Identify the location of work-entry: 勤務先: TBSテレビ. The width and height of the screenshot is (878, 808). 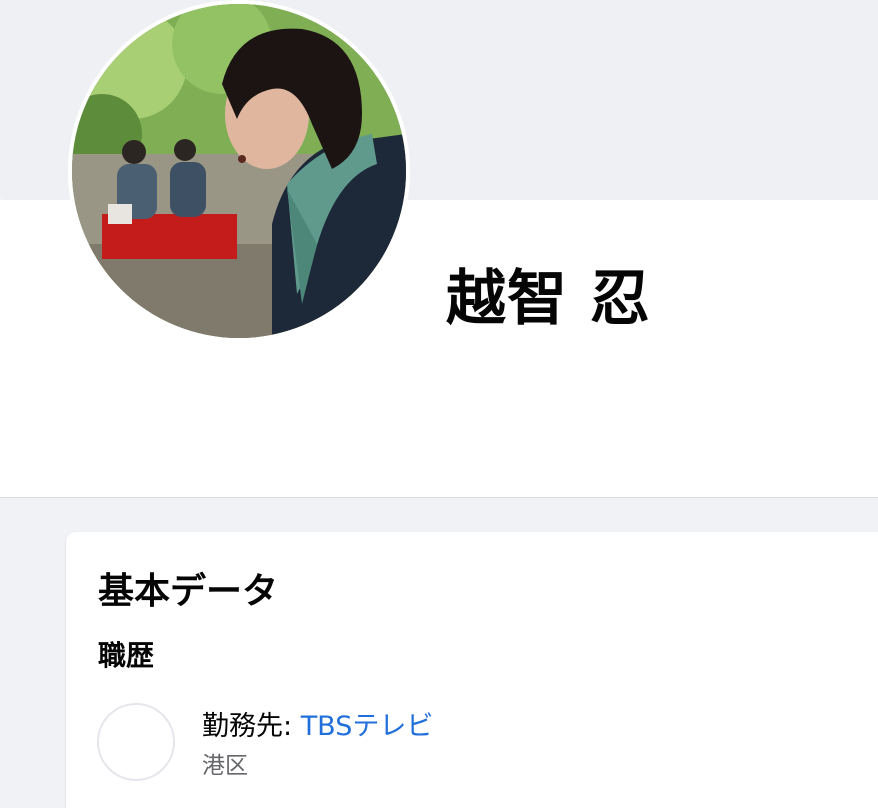
(317, 723).